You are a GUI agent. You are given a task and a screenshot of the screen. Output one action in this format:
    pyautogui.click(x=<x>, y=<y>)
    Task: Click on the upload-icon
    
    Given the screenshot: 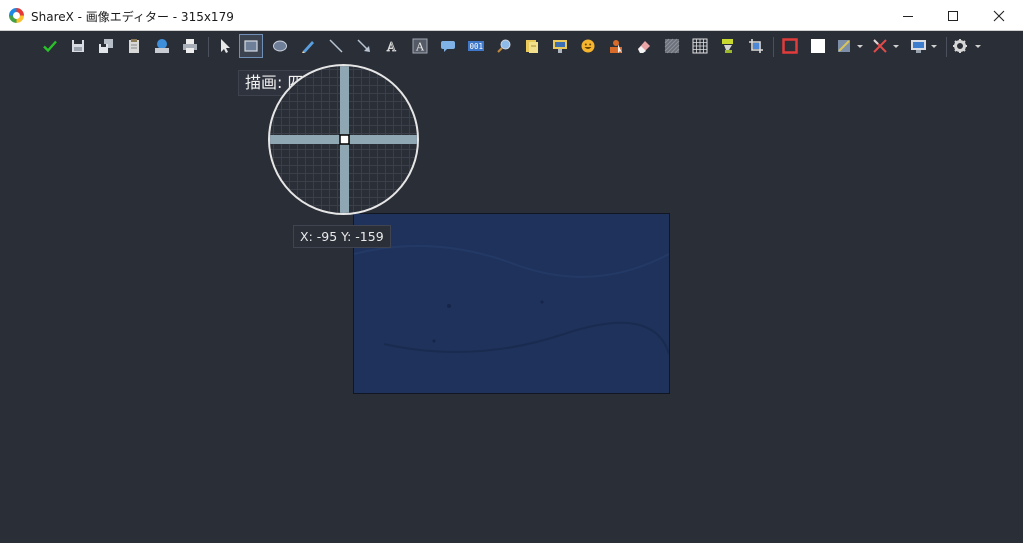 What is the action you would take?
    pyautogui.click(x=162, y=46)
    